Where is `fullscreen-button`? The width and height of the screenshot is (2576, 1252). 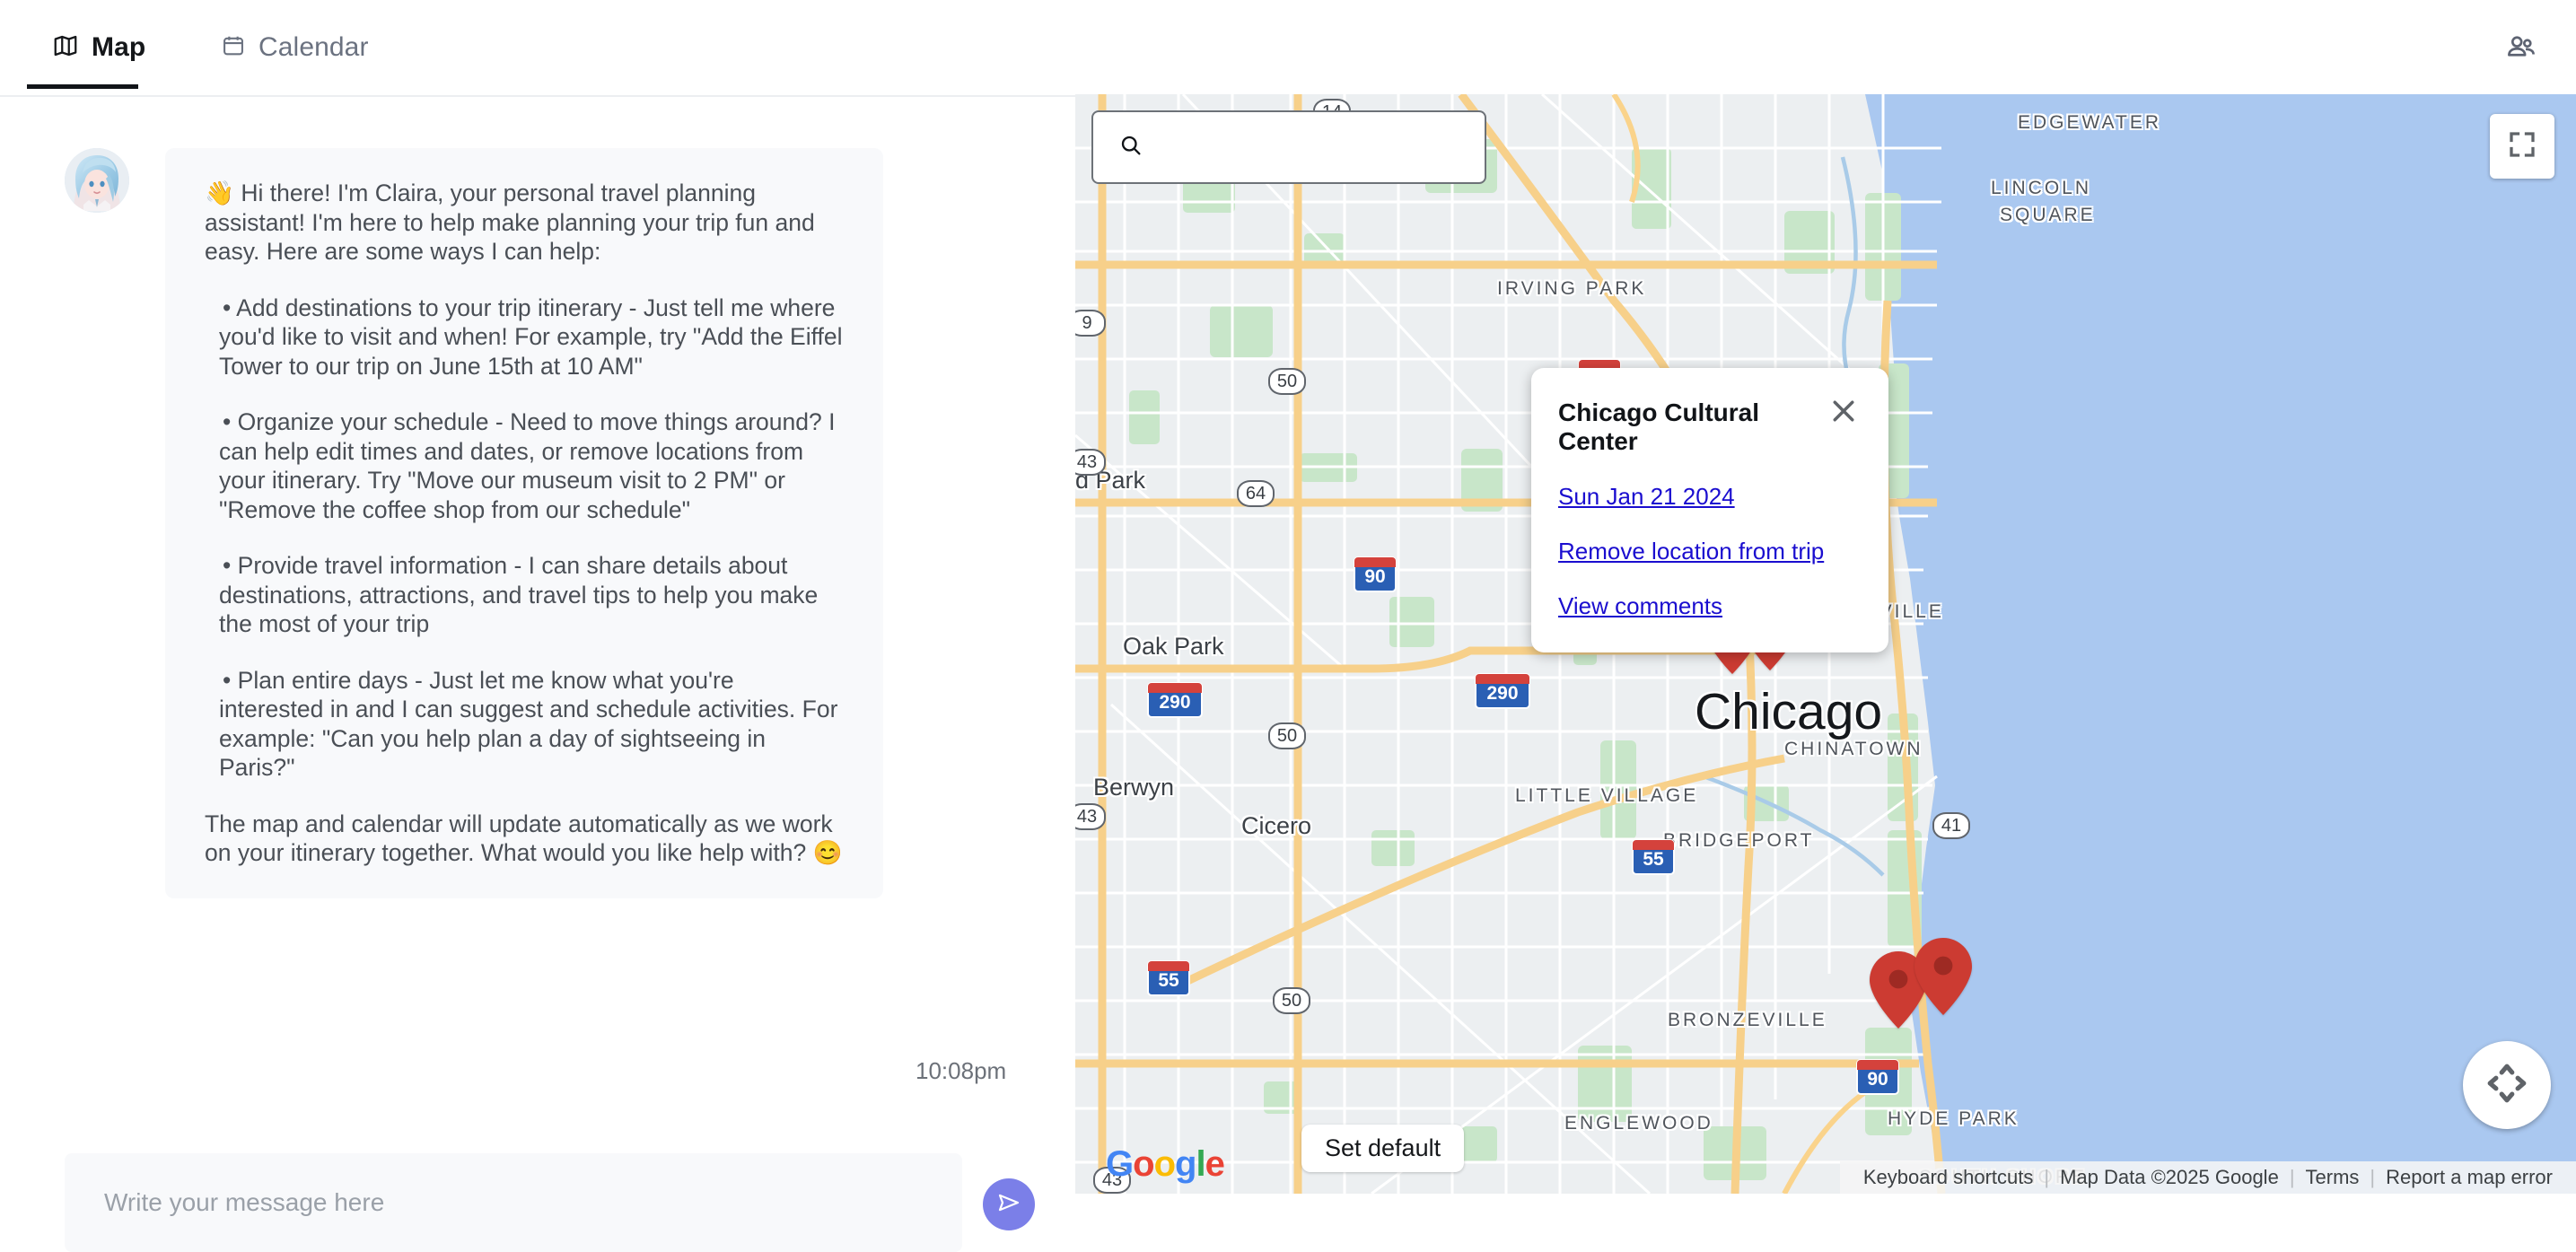
fullscreen-button is located at coordinates (2522, 146).